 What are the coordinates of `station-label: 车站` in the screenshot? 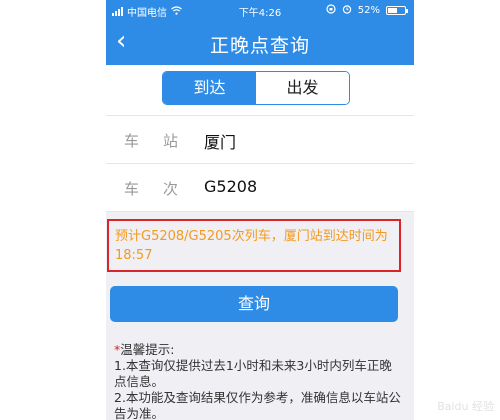 It's located at (163, 141).